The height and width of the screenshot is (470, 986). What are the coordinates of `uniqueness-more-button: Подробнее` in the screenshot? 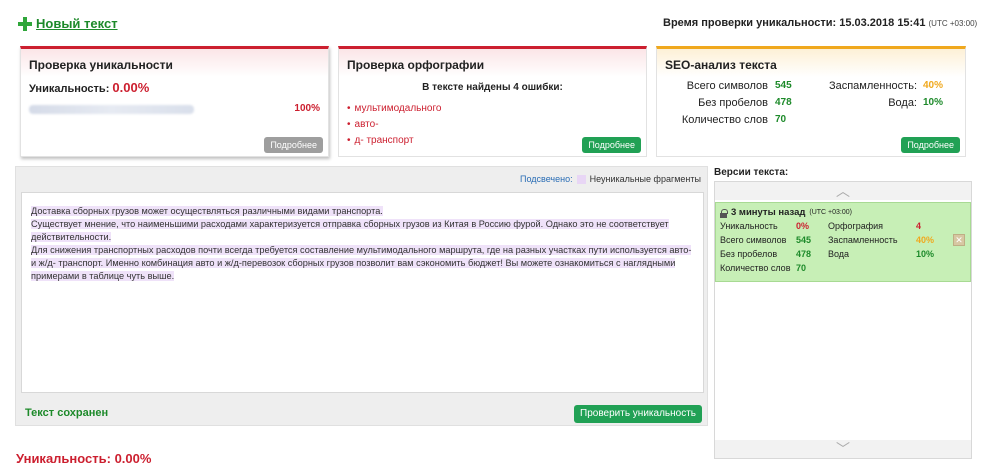 It's located at (293, 145).